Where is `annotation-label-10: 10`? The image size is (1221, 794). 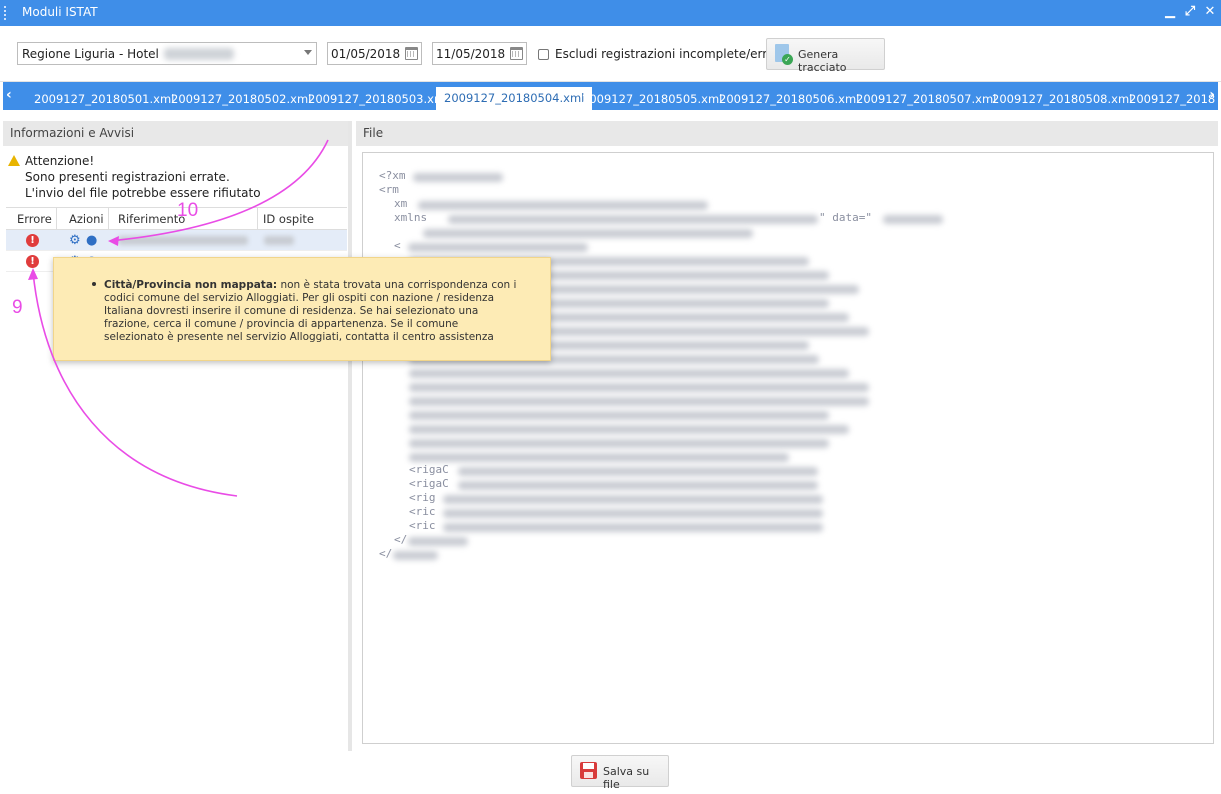
annotation-label-10: 10 is located at coordinates (188, 210).